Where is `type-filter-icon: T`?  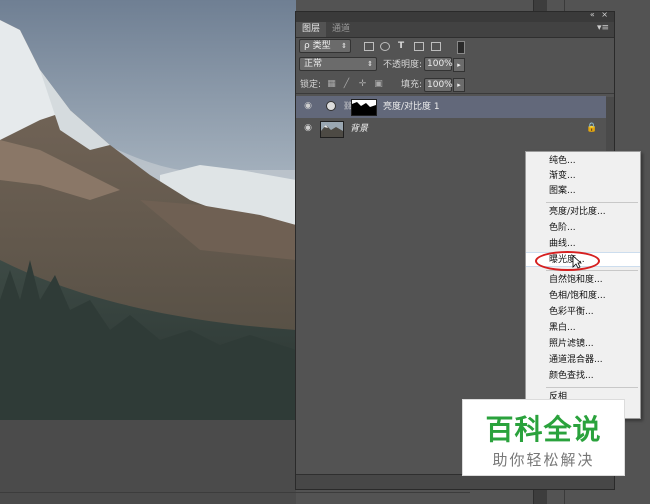 type-filter-icon: T is located at coordinates (401, 46).